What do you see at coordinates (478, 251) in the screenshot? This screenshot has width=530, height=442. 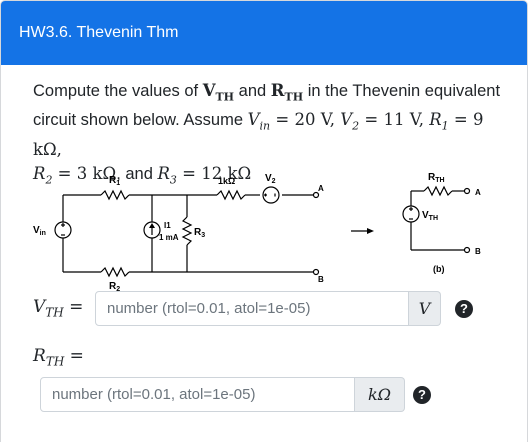 I see `thev-node-b-label: B` at bounding box center [478, 251].